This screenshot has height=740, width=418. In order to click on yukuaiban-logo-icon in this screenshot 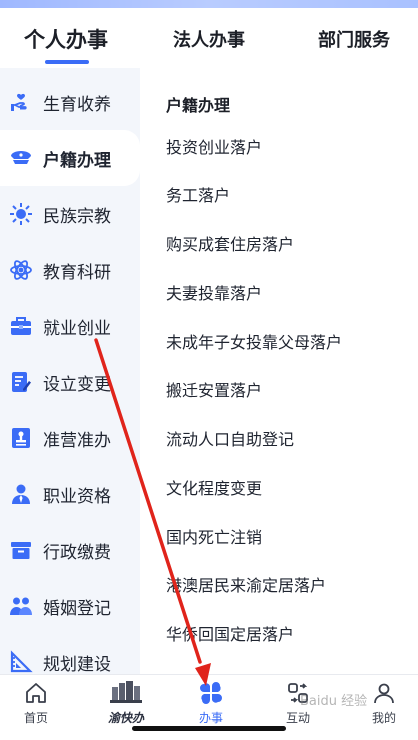, I will do `click(126, 692)`.